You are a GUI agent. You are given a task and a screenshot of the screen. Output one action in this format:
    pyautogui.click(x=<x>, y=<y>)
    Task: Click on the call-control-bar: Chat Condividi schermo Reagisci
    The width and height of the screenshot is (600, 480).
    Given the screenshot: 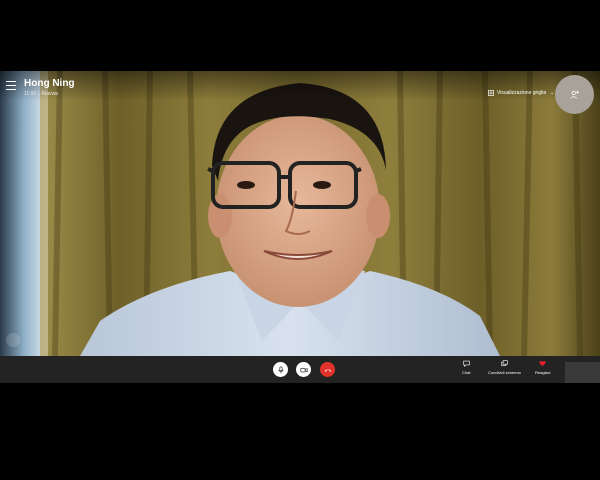 What is the action you would take?
    pyautogui.click(x=300, y=369)
    